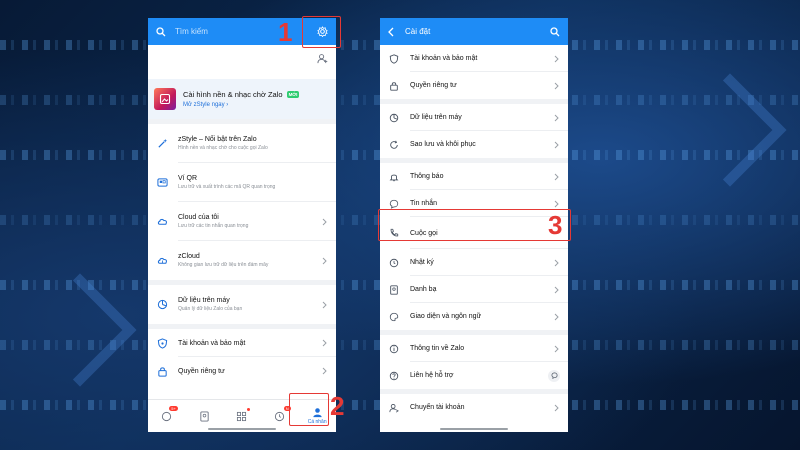  What do you see at coordinates (418, 31) in the screenshot?
I see `page-title: Cài đặt` at bounding box center [418, 31].